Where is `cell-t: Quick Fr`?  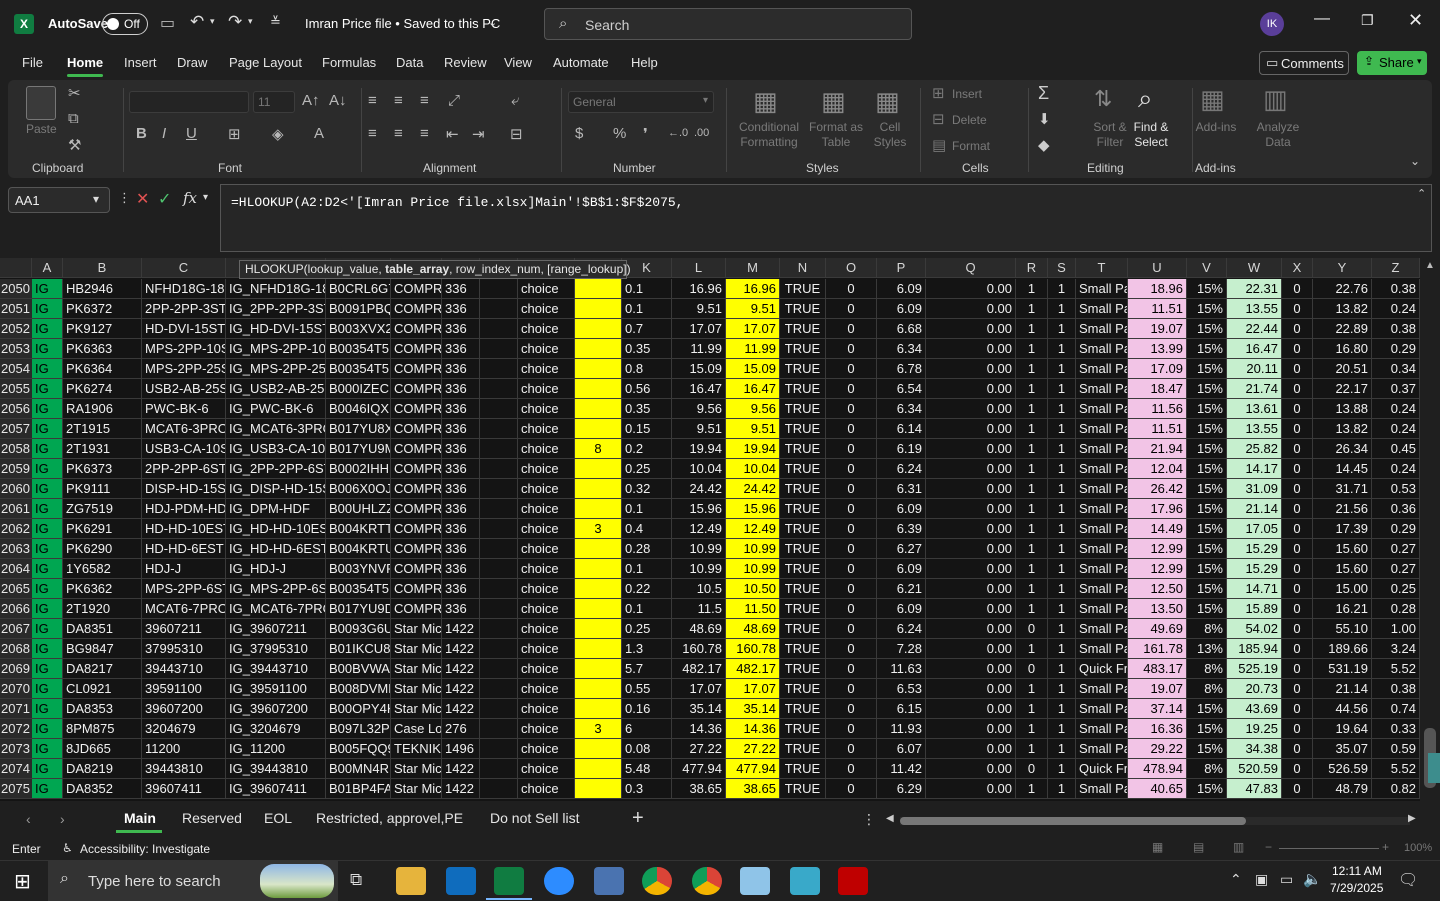
cell-t: Quick Fr is located at coordinates (1102, 669).